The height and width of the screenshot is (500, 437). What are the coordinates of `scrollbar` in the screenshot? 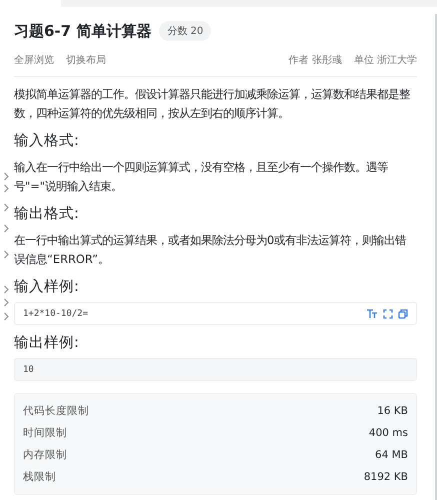 It's located at (436, 257).